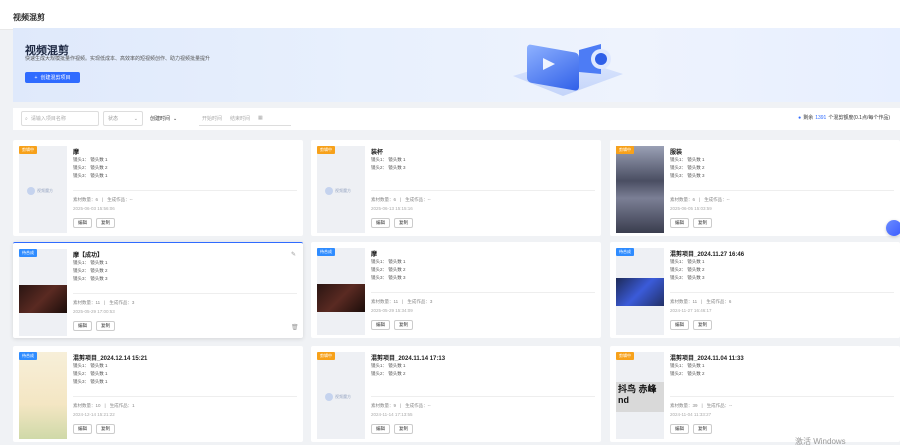 This screenshot has width=900, height=445. Describe the element at coordinates (171, 118) in the screenshot. I see `sort-select: 创建时间 ⌄` at that location.